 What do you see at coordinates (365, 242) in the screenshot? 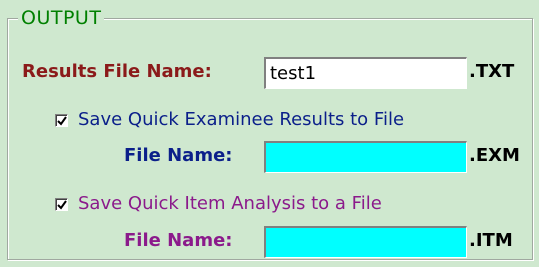
I see `item-analysis-file-name-input` at bounding box center [365, 242].